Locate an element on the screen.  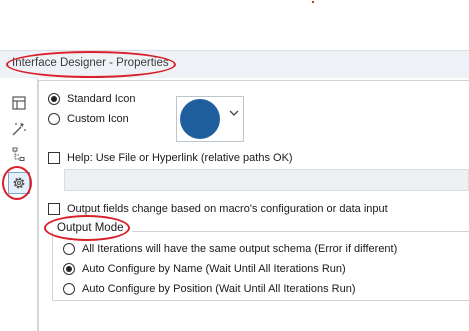
output-mode-divider is located at coordinates (300, 231).